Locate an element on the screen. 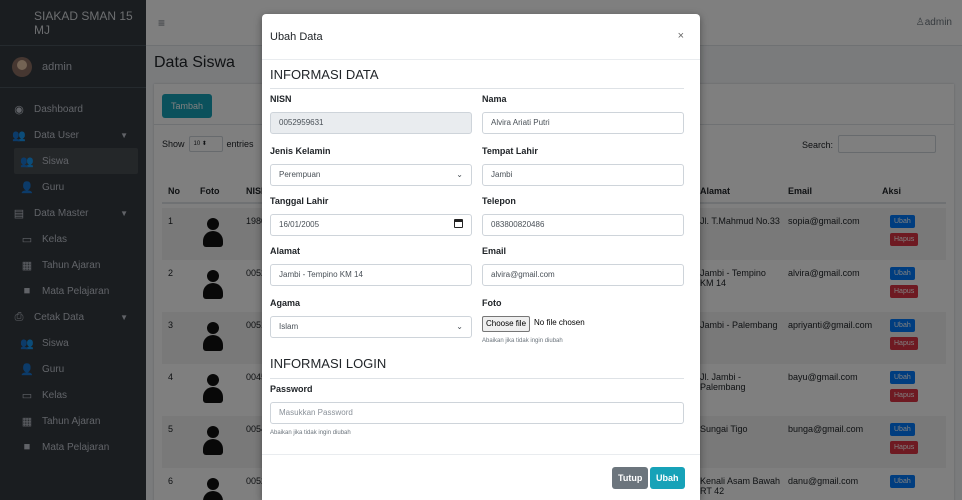  close-icon: × is located at coordinates (681, 36).